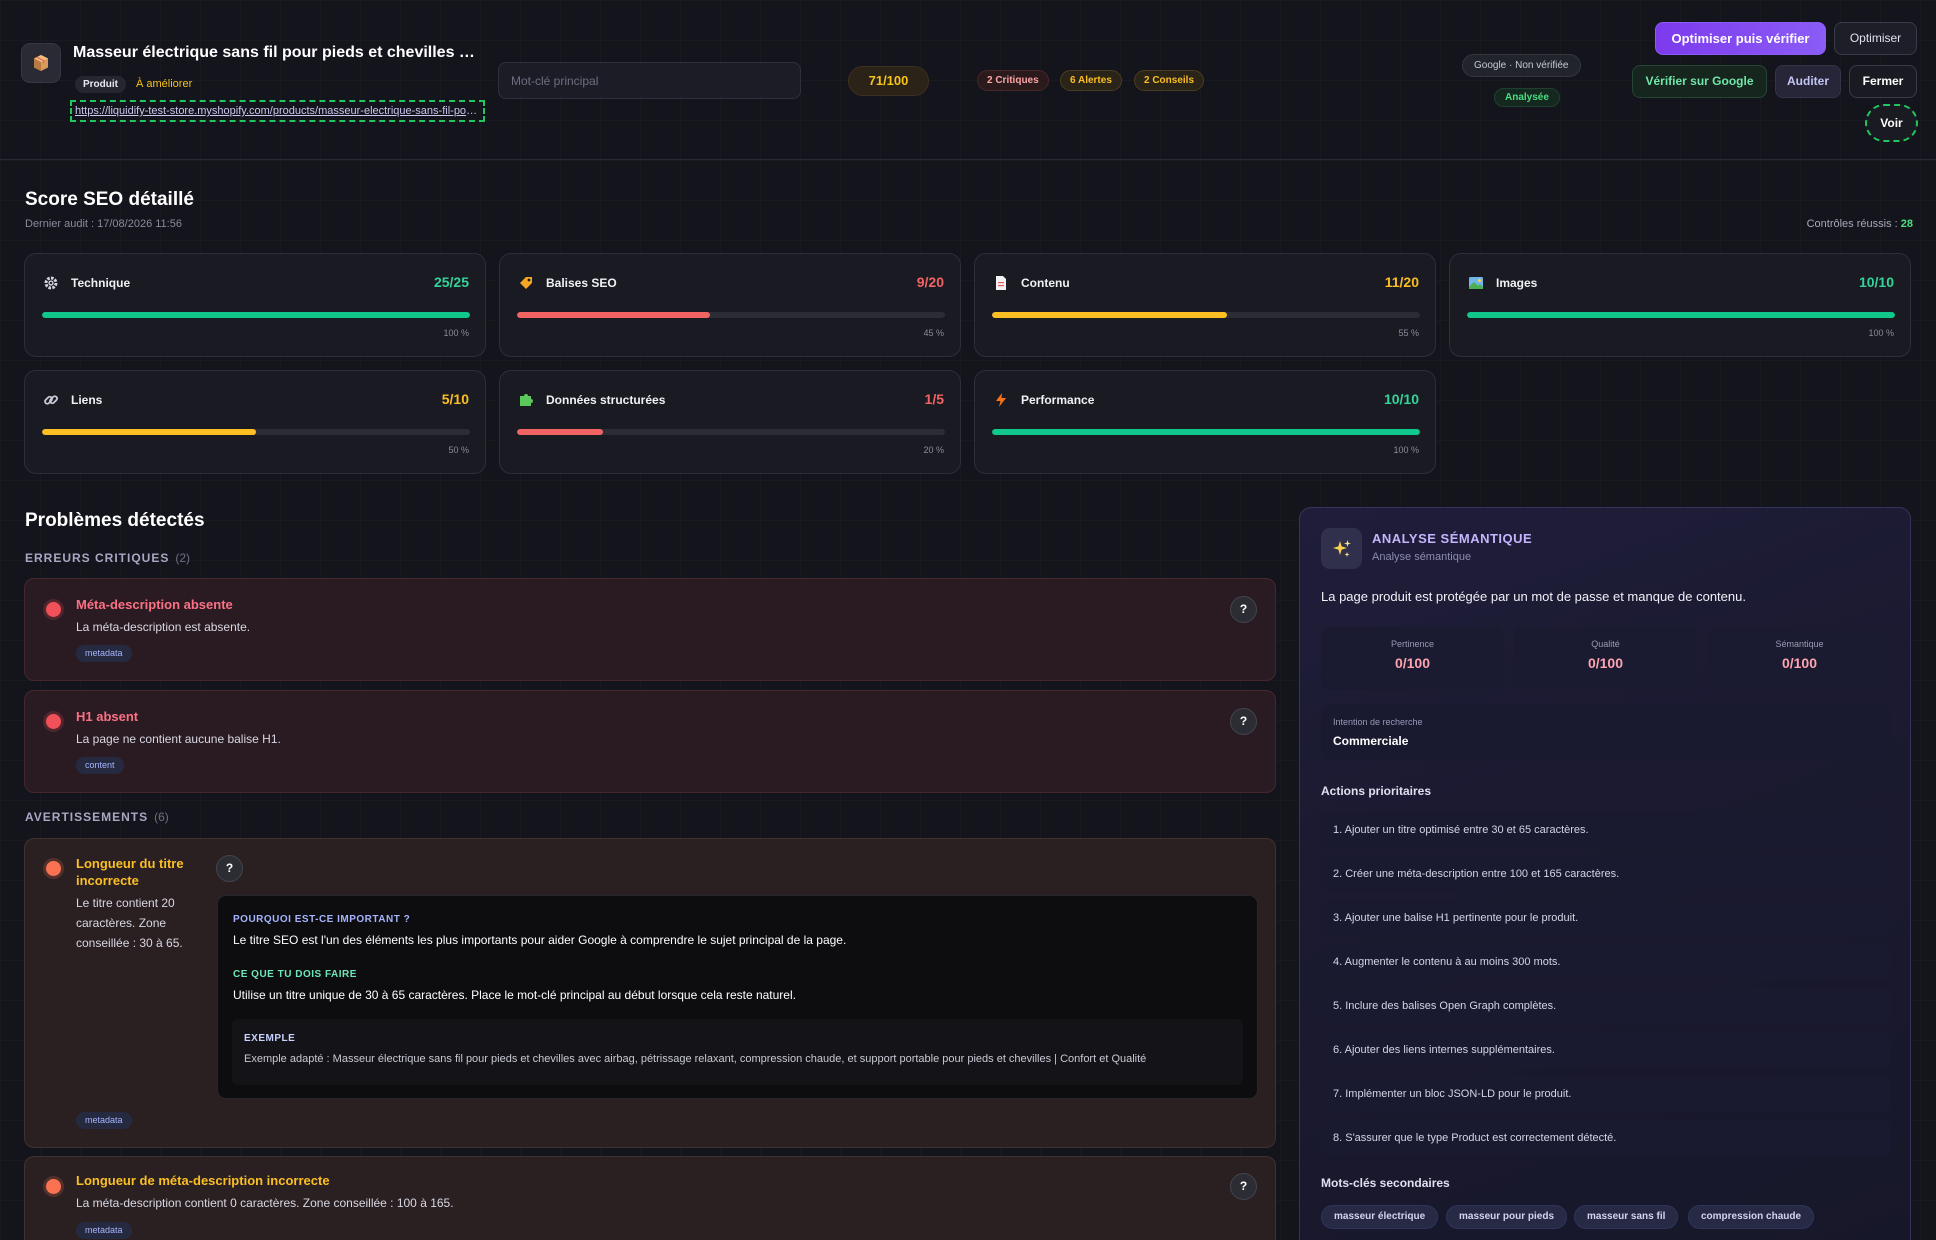 The width and height of the screenshot is (1936, 1240). I want to click on example-heading: EXEMPLE, so click(270, 1038).